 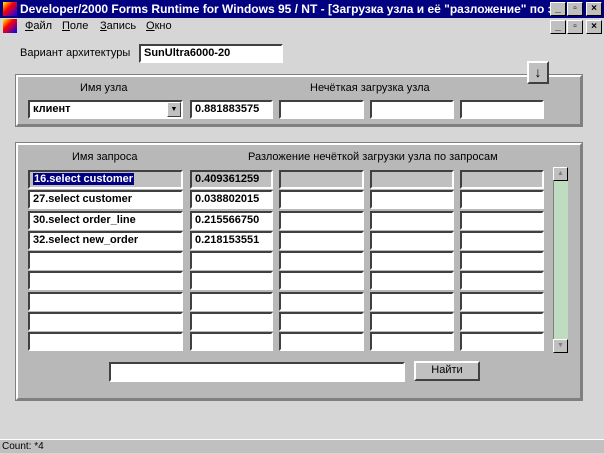 I want to click on node-select-value: клиент, so click(x=52, y=109).